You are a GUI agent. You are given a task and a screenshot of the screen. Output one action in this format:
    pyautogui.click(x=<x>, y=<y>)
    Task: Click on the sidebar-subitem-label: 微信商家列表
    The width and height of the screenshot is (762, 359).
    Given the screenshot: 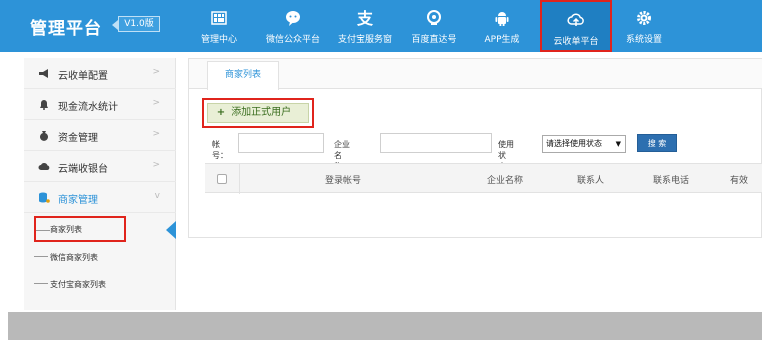 What is the action you would take?
    pyautogui.click(x=74, y=257)
    